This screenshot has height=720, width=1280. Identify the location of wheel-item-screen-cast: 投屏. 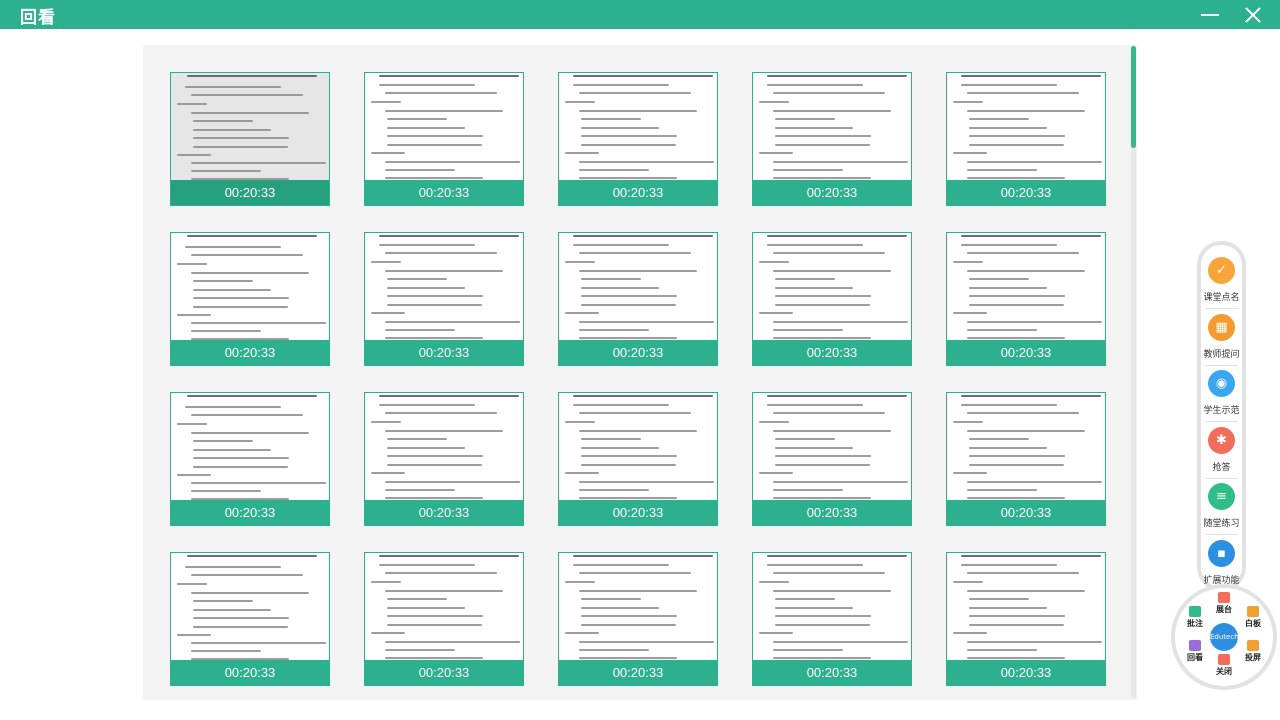
(1253, 653).